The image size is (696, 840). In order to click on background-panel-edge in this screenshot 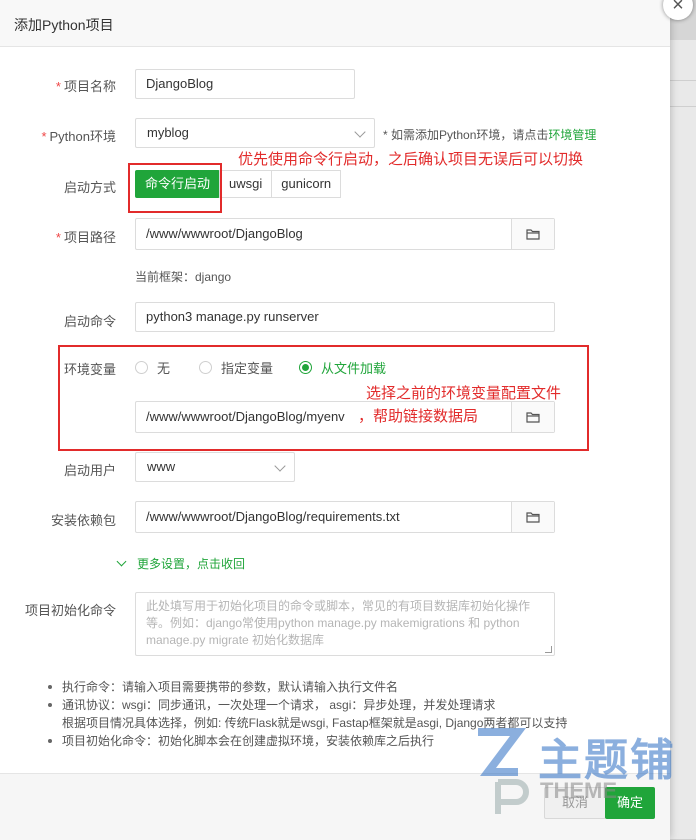, I will do `click(683, 439)`.